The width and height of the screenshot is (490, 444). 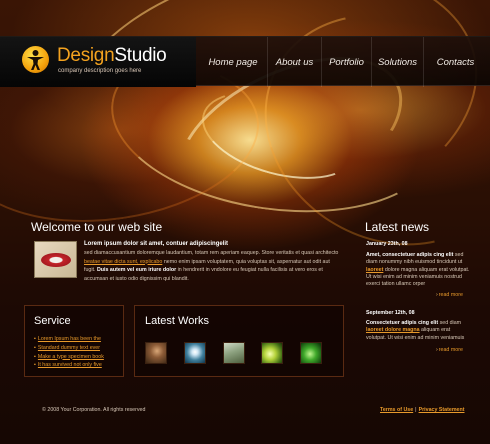 What do you see at coordinates (233, 62) in the screenshot?
I see `nav-home-page: Home page` at bounding box center [233, 62].